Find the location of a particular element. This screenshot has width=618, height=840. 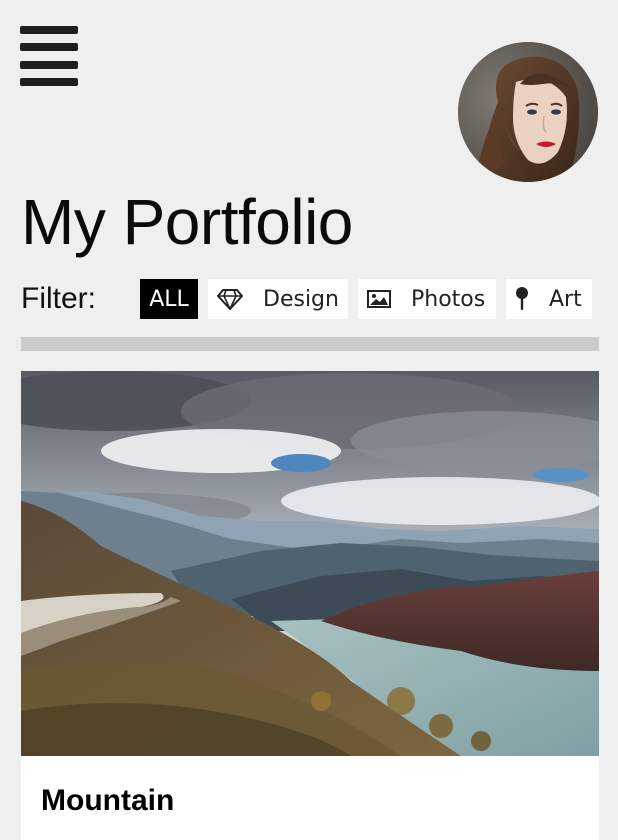

filter-photos-button: Photos is located at coordinates (427, 299).